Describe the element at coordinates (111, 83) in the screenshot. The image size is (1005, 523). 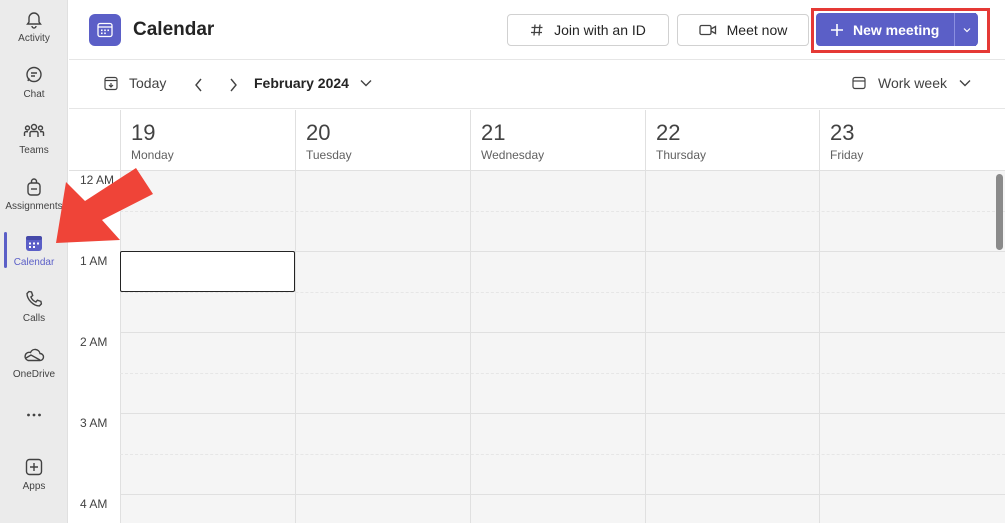
I see `calendar-today-icon` at that location.